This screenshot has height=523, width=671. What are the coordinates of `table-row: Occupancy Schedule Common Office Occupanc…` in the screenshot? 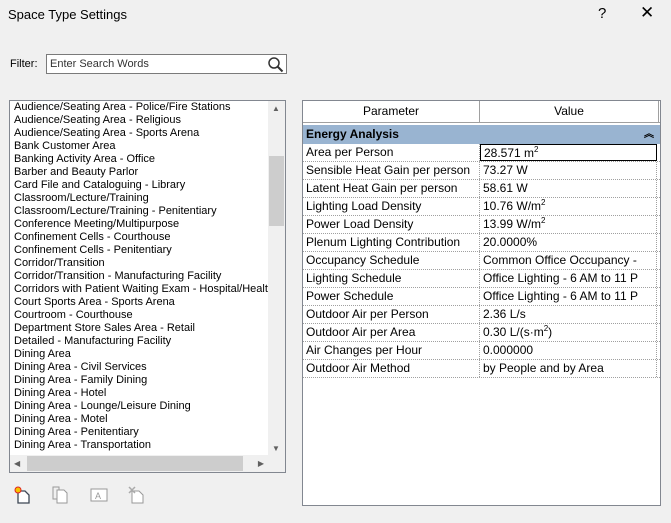 It's located at (481, 261).